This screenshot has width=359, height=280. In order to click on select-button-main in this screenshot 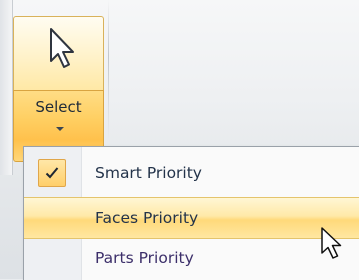, I will do `click(58, 53)`.